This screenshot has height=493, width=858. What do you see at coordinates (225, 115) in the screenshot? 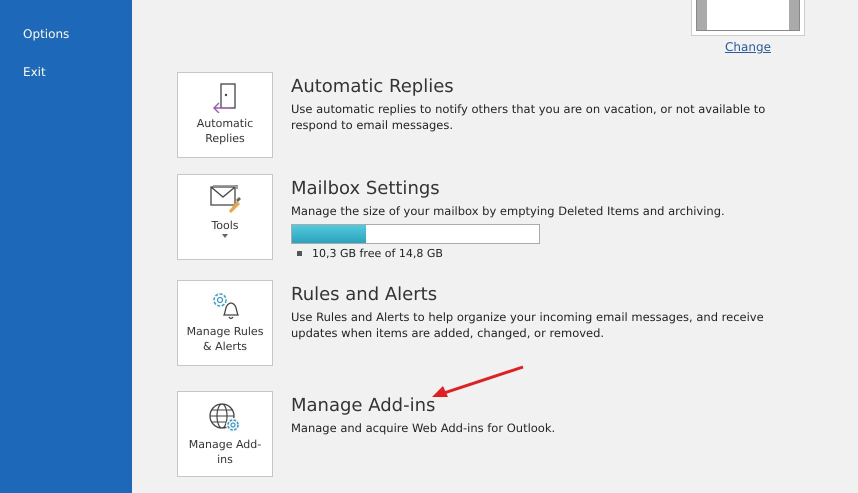
I see `section-button: Automatic Replies` at bounding box center [225, 115].